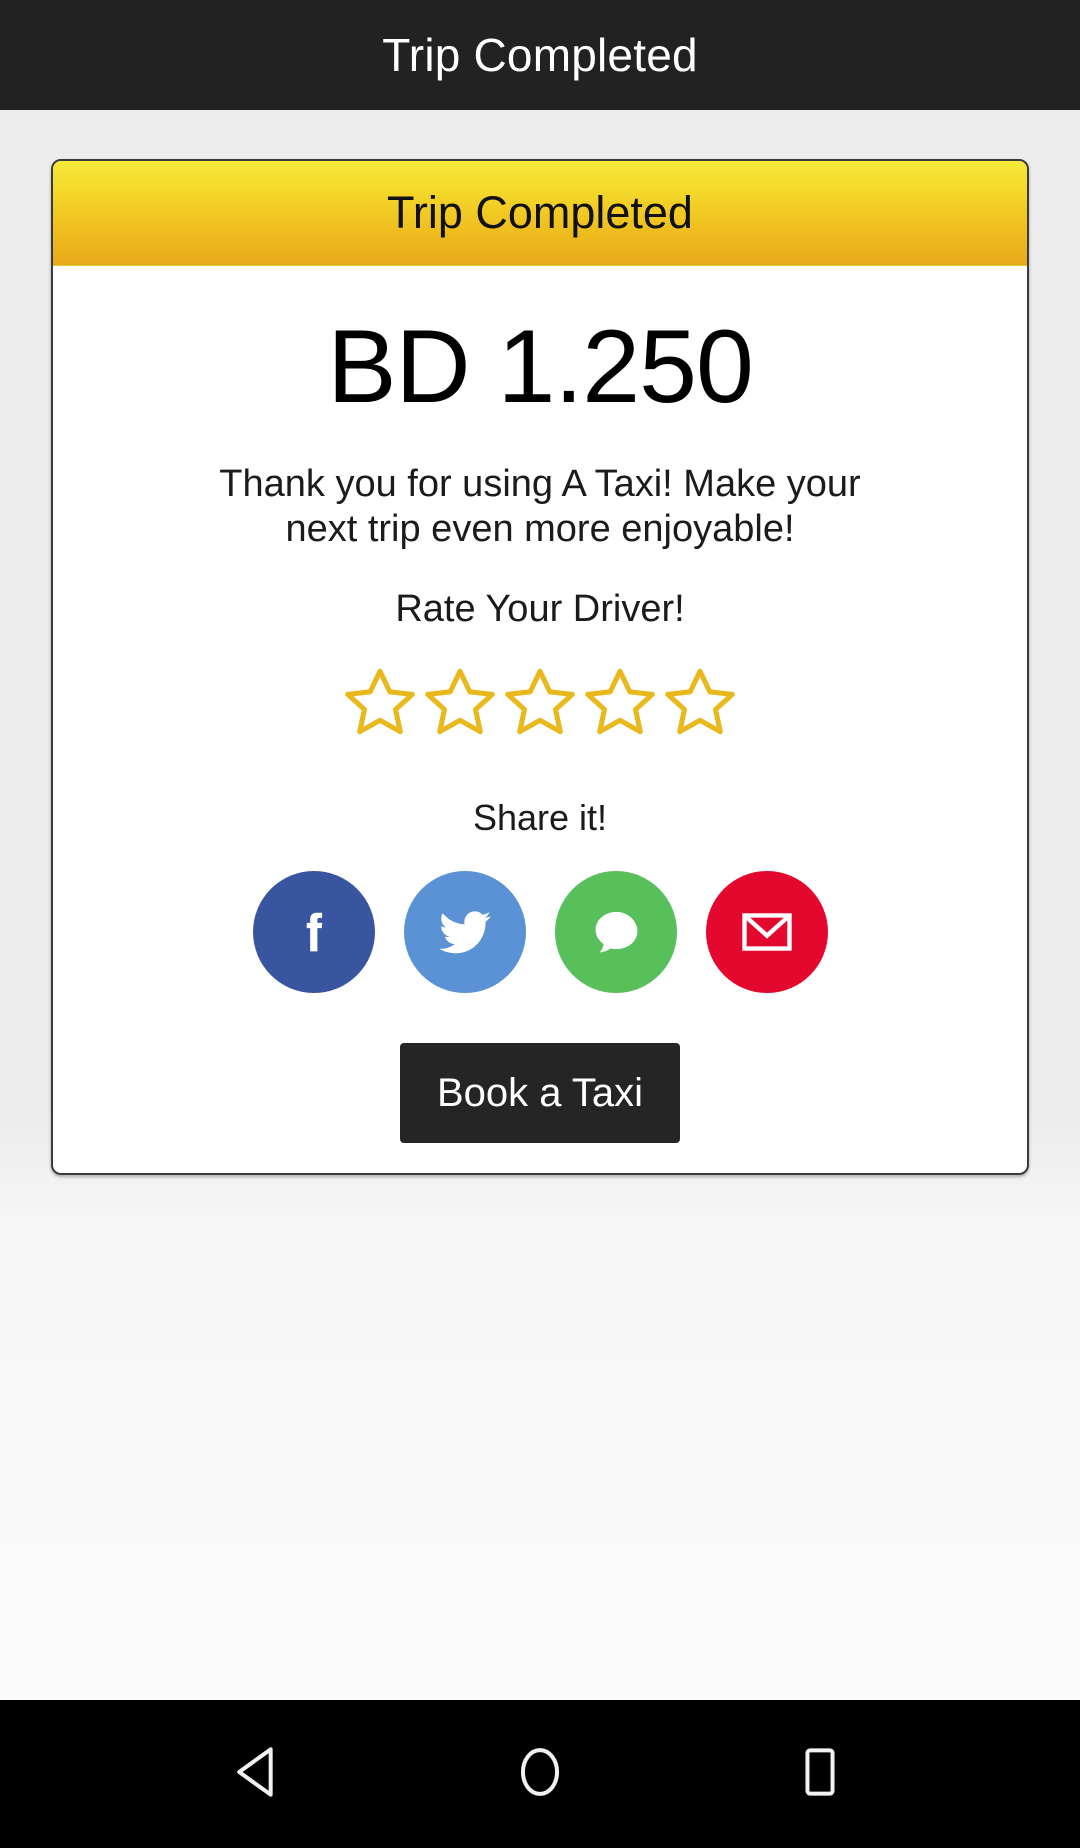  I want to click on email-icon, so click(767, 932).